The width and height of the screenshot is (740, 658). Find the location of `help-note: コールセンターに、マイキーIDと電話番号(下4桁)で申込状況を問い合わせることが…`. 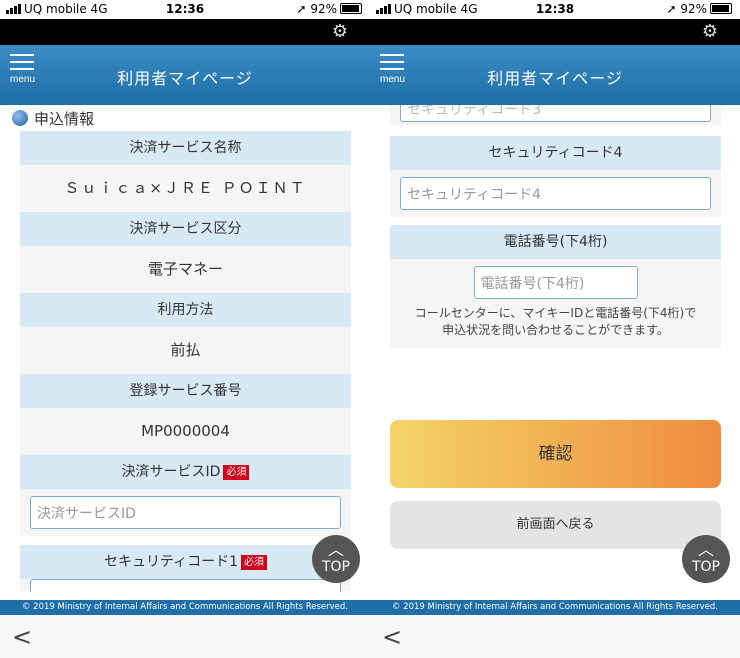

help-note: コールセンターに、マイキーIDと電話番号(下4桁)で申込状況を問い合わせることが… is located at coordinates (555, 324).